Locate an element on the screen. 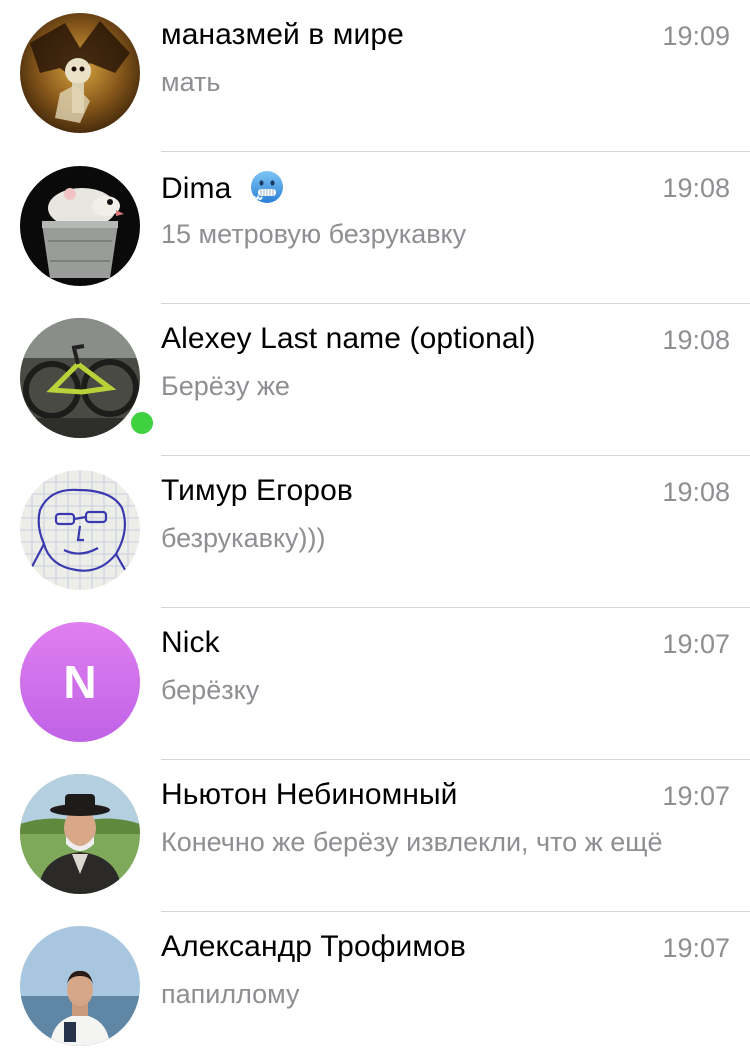 This screenshot has height=1058, width=750. avatar-initial: N is located at coordinates (80, 682).